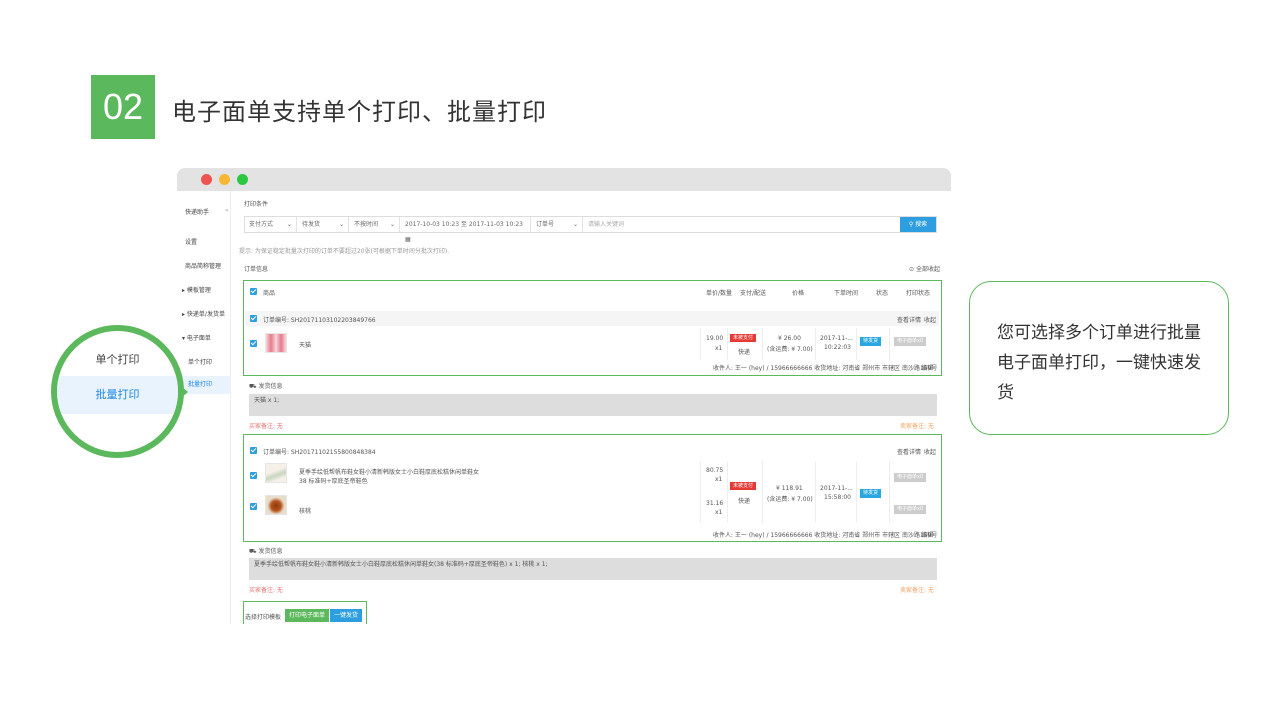 The height and width of the screenshot is (720, 1280). I want to click on col-pay-ship: 支付/配送, so click(753, 293).